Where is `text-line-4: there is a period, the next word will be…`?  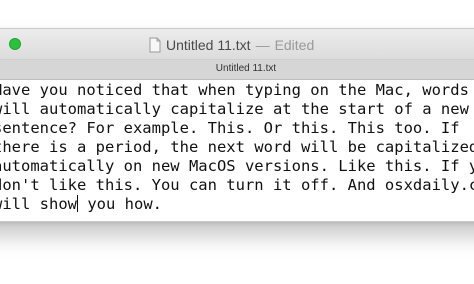 text-line-4: there is a period, the next word will be… is located at coordinates (237, 147).